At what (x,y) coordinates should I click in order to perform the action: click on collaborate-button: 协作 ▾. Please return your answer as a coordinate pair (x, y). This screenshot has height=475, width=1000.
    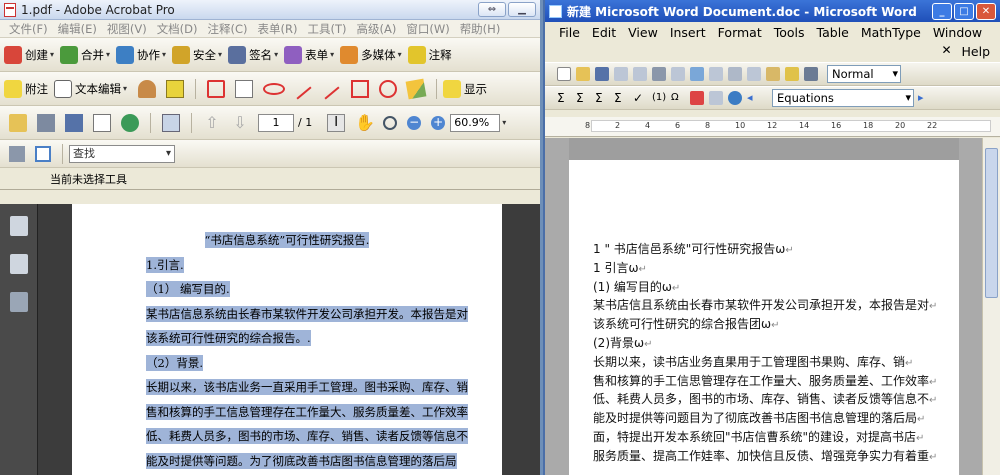
    Looking at the image, I should click on (141, 54).